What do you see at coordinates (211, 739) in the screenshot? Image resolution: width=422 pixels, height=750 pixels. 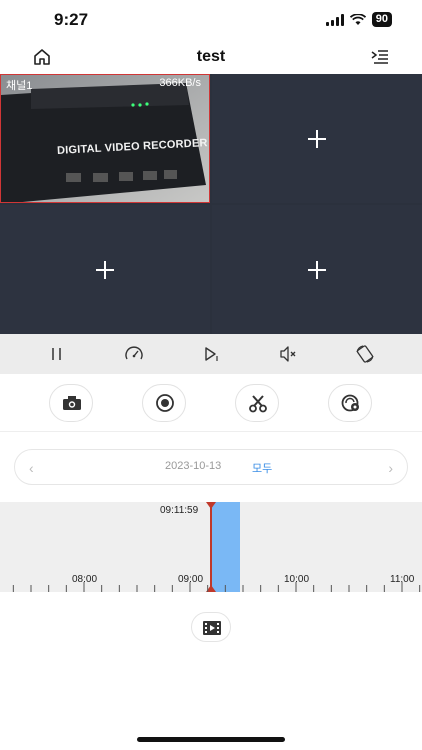 I see `home-indicator` at bounding box center [211, 739].